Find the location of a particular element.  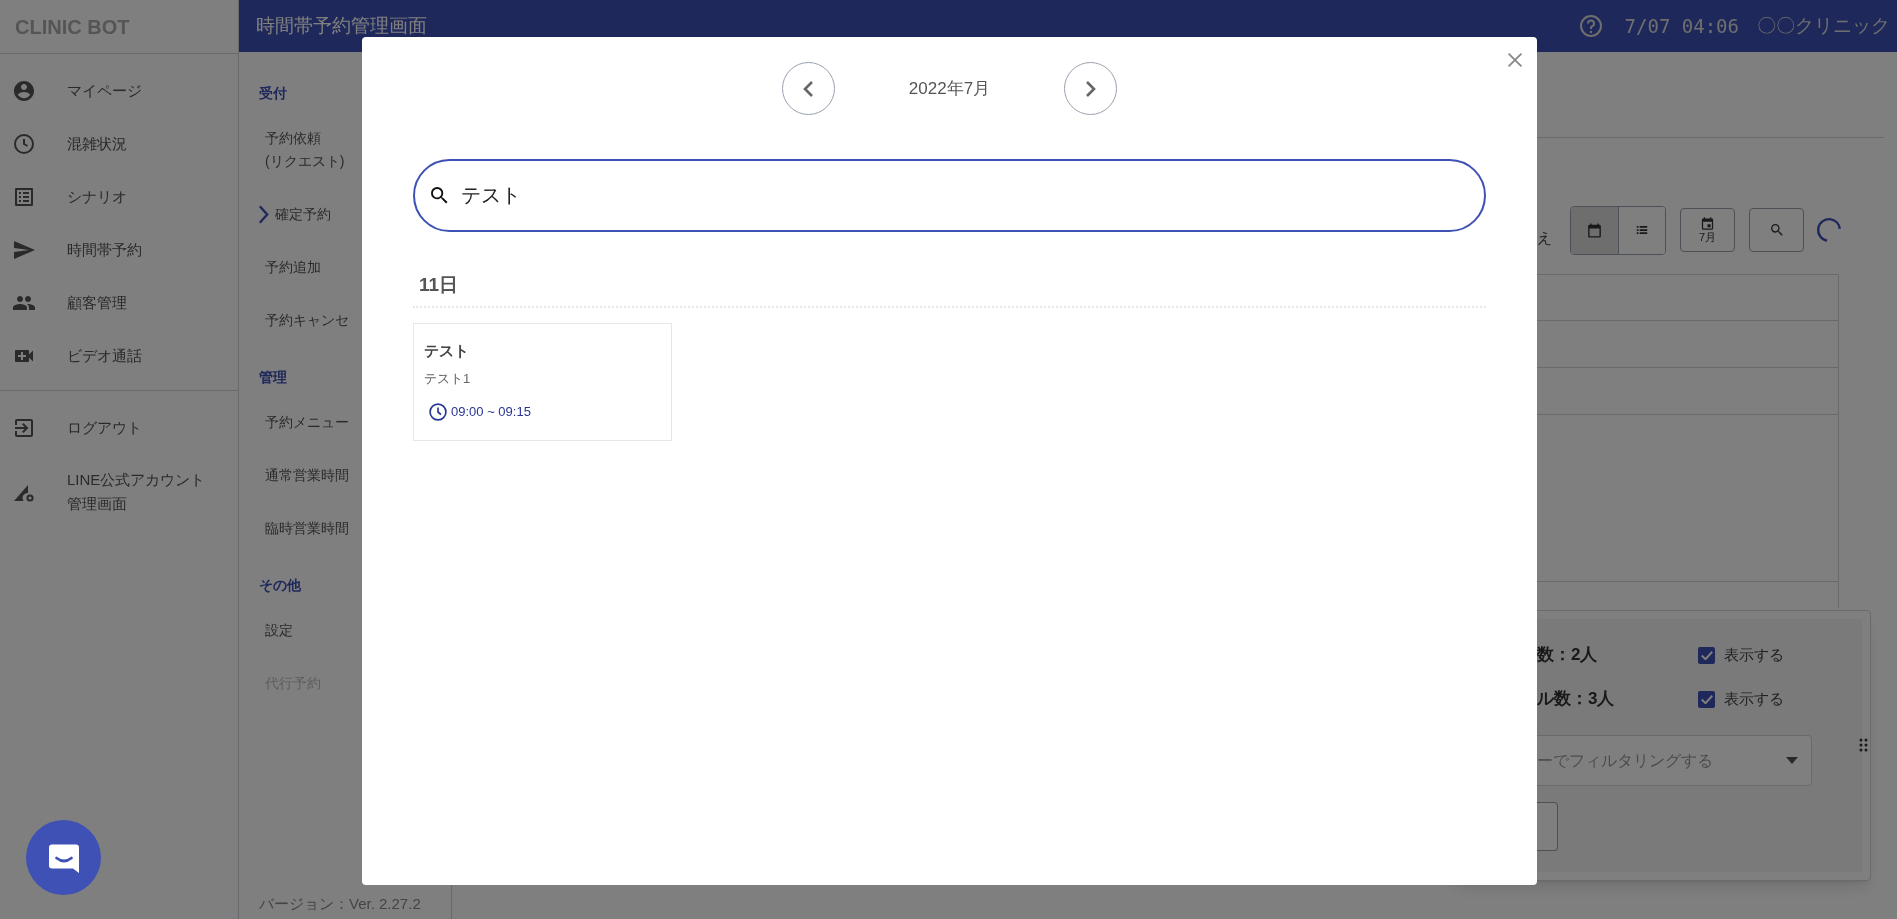

submenu-item: 予約キャンセ is located at coordinates (307, 320).